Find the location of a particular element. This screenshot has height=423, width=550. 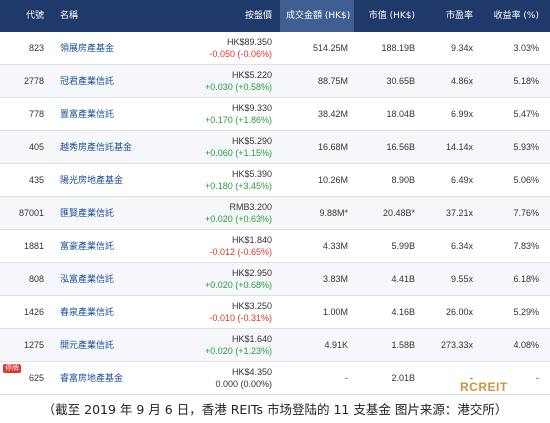

stock-code: 823 is located at coordinates (36, 48).